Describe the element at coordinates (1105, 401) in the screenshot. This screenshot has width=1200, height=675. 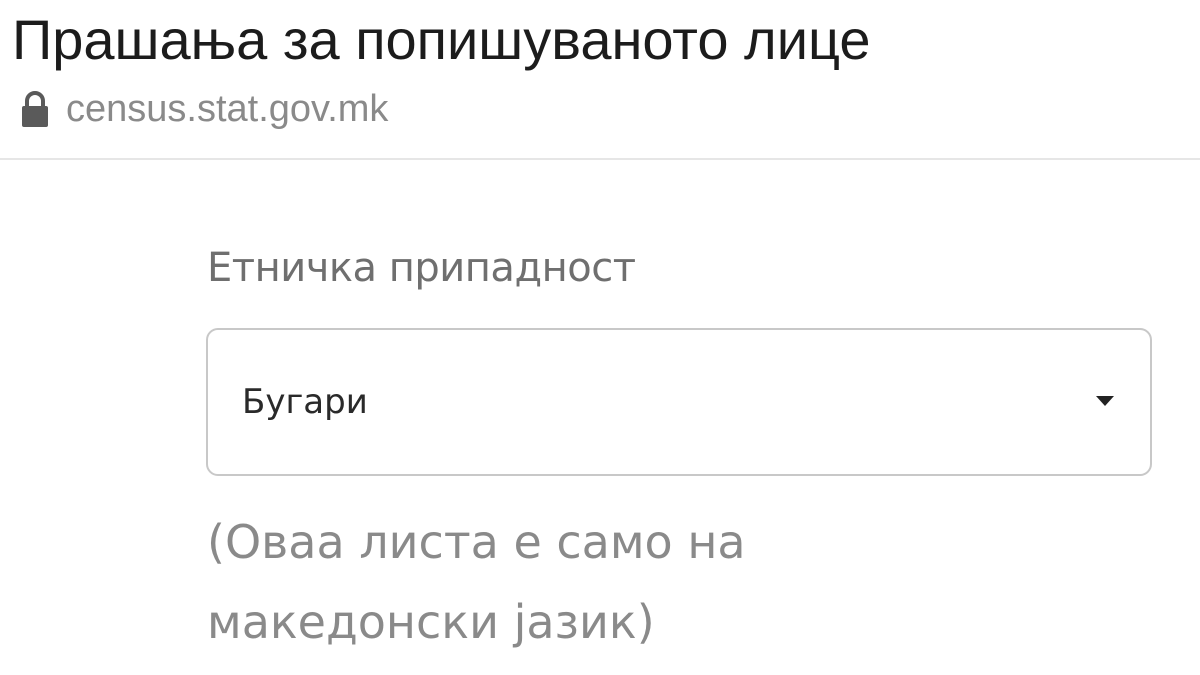
I see `caret-down-icon` at that location.